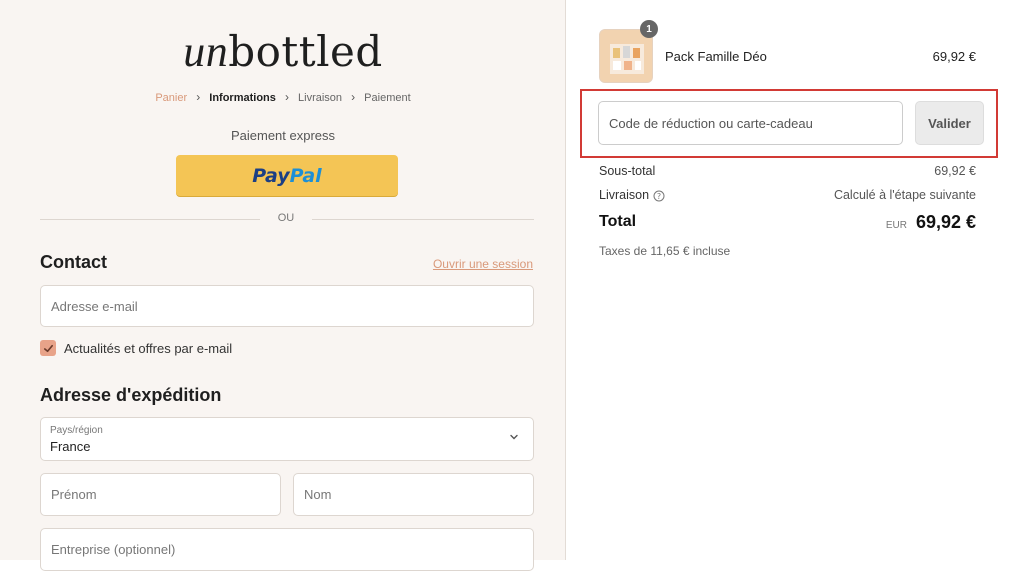 This screenshot has width=1024, height=571. Describe the element at coordinates (413, 494) in the screenshot. I see `last-name-field: Nom` at that location.